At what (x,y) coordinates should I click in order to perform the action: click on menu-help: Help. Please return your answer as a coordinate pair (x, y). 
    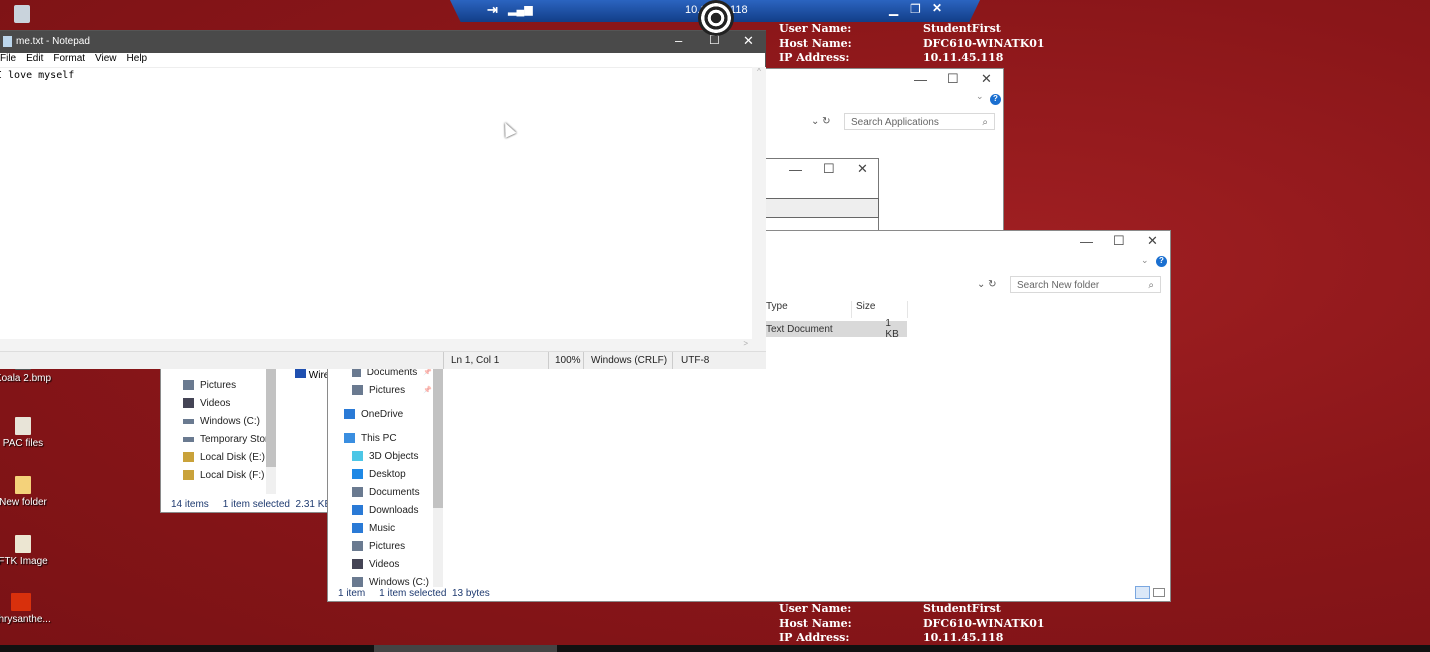
    Looking at the image, I should click on (137, 58).